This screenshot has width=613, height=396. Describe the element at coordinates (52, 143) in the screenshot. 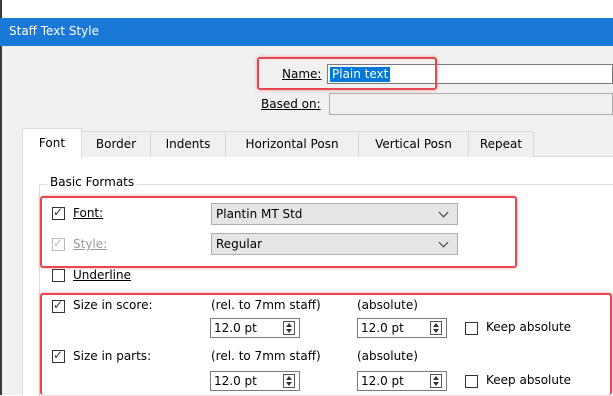

I see `tab-font: Font` at that location.